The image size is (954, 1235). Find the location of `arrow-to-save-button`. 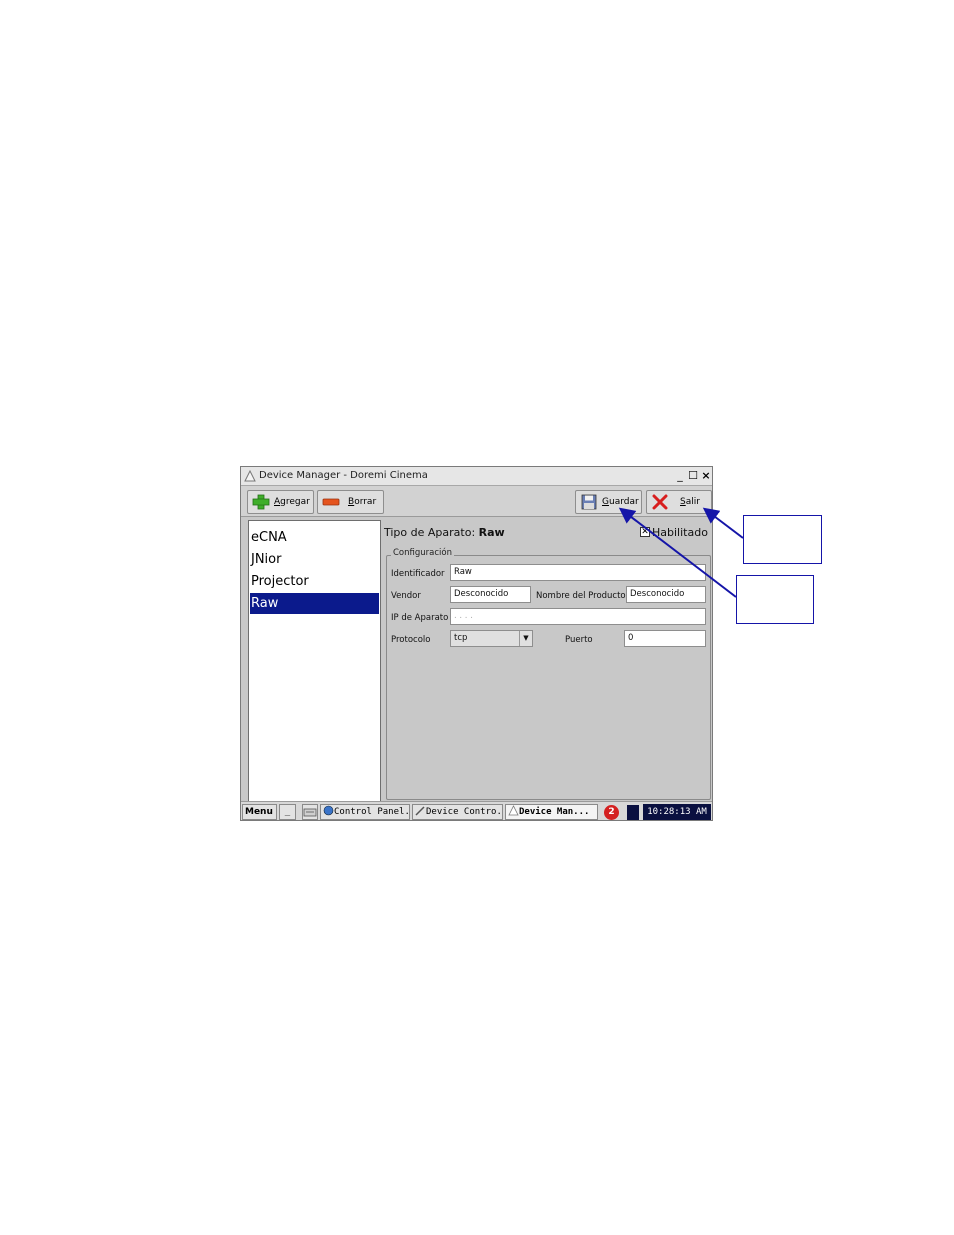

arrow-to-save-button is located at coordinates (677, 552).